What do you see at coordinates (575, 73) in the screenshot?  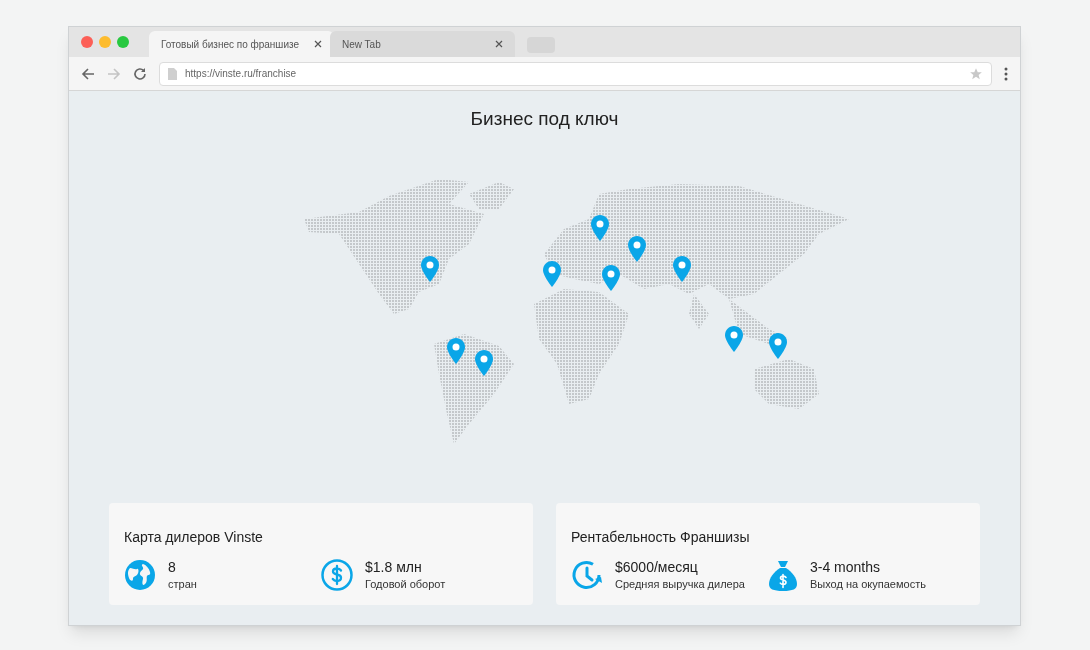 I see `address-bar: https://vinste.ru/franchise` at bounding box center [575, 73].